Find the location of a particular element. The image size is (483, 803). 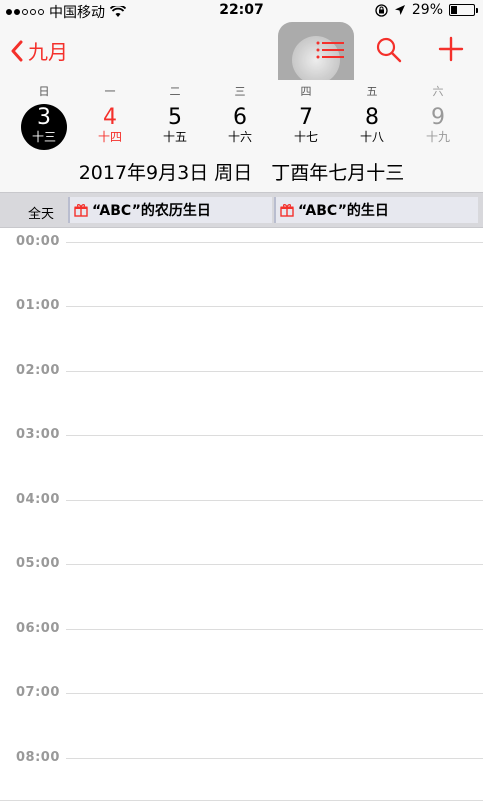

day-cell: 7 十七 is located at coordinates (306, 127).